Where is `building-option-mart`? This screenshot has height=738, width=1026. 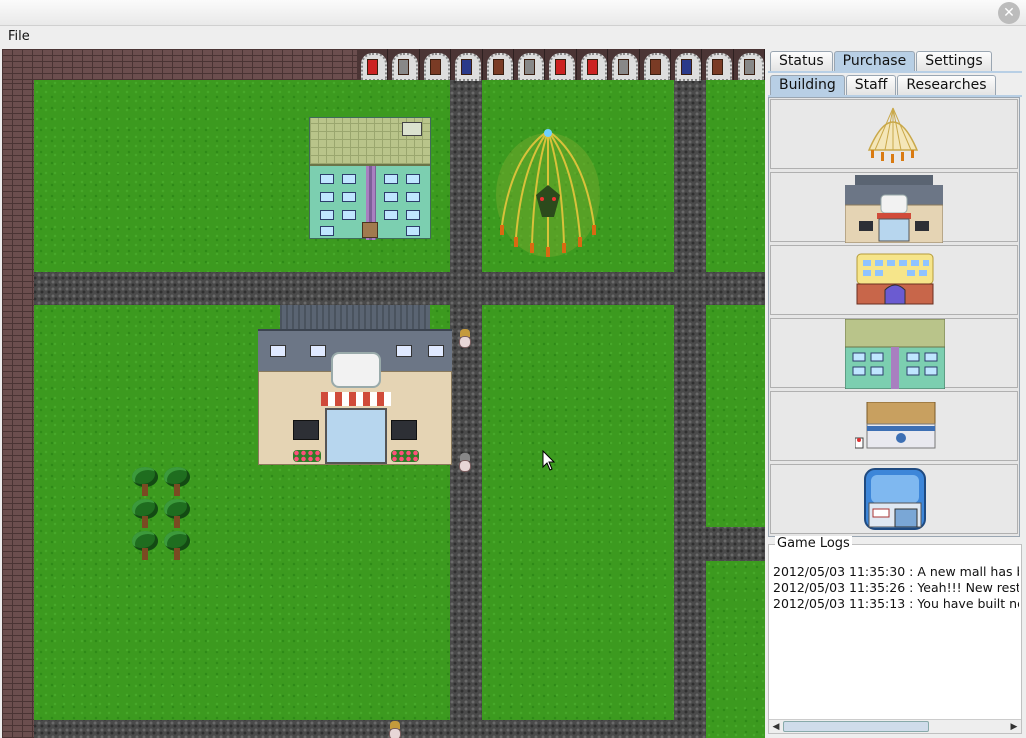
building-option-mart is located at coordinates (894, 426).